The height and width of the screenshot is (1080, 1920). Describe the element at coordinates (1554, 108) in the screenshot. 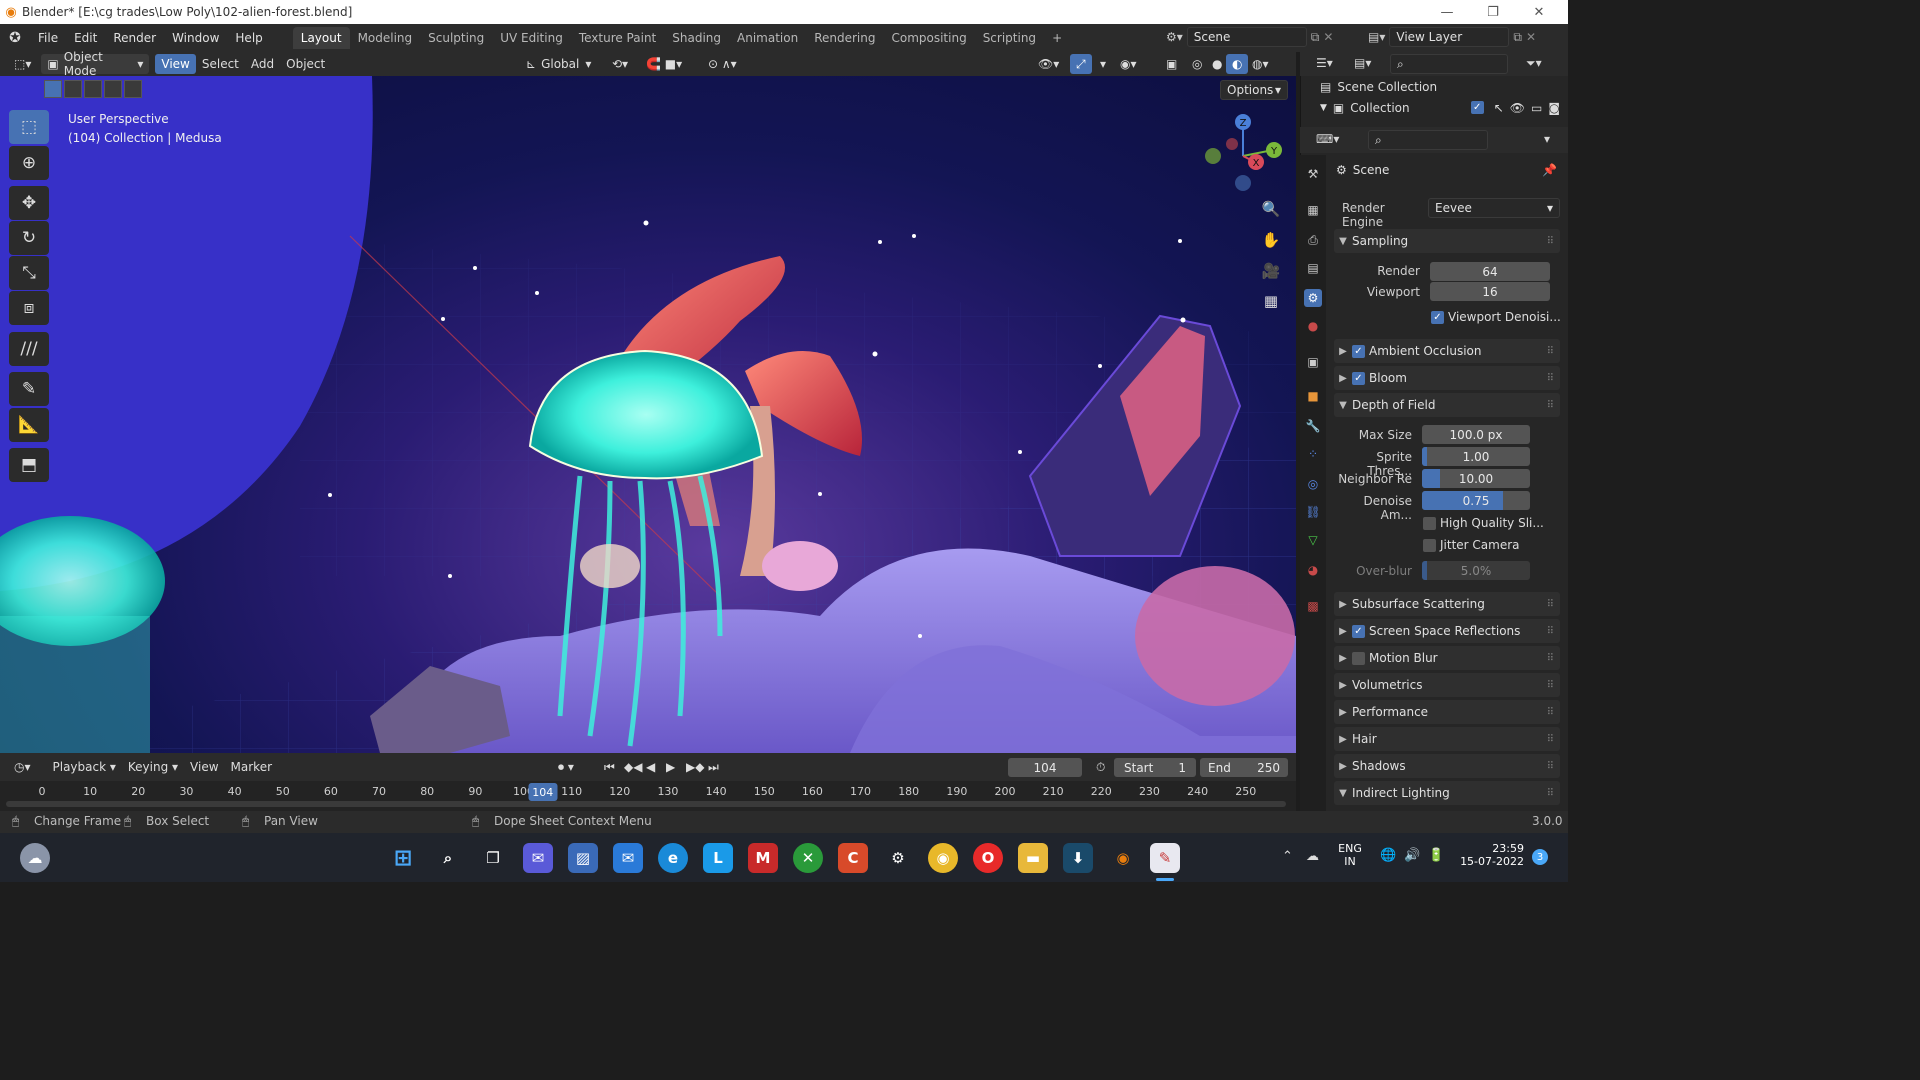

I see `render-camera-icon: ◙` at that location.